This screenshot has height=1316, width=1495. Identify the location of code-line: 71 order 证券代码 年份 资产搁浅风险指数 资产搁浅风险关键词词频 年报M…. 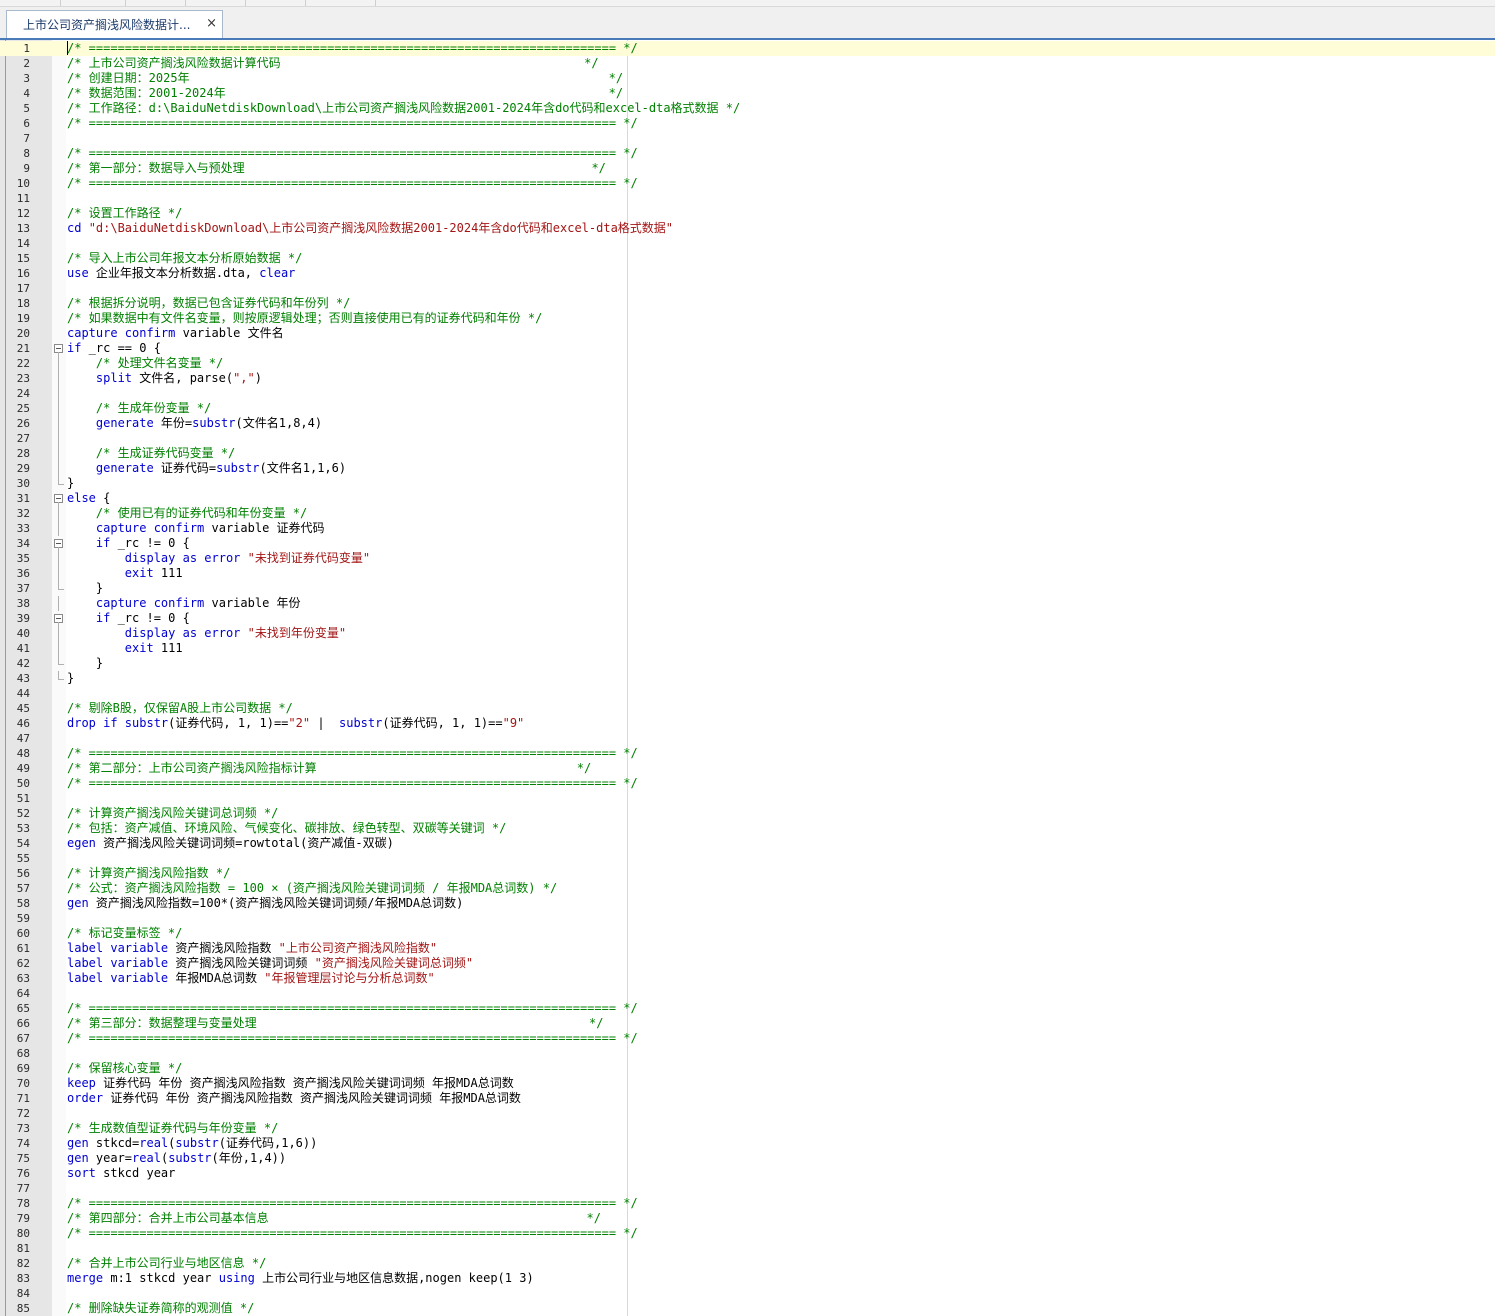
(747, 1098).